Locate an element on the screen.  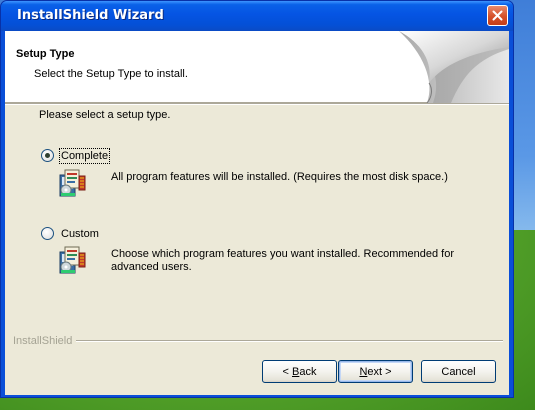
back-button: < Back is located at coordinates (299, 371).